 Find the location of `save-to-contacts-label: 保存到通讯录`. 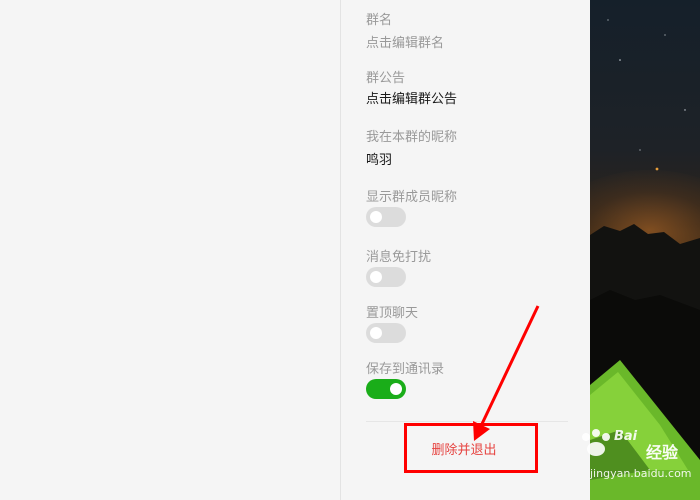

save-to-contacts-label: 保存到通讯录 is located at coordinates (405, 369).